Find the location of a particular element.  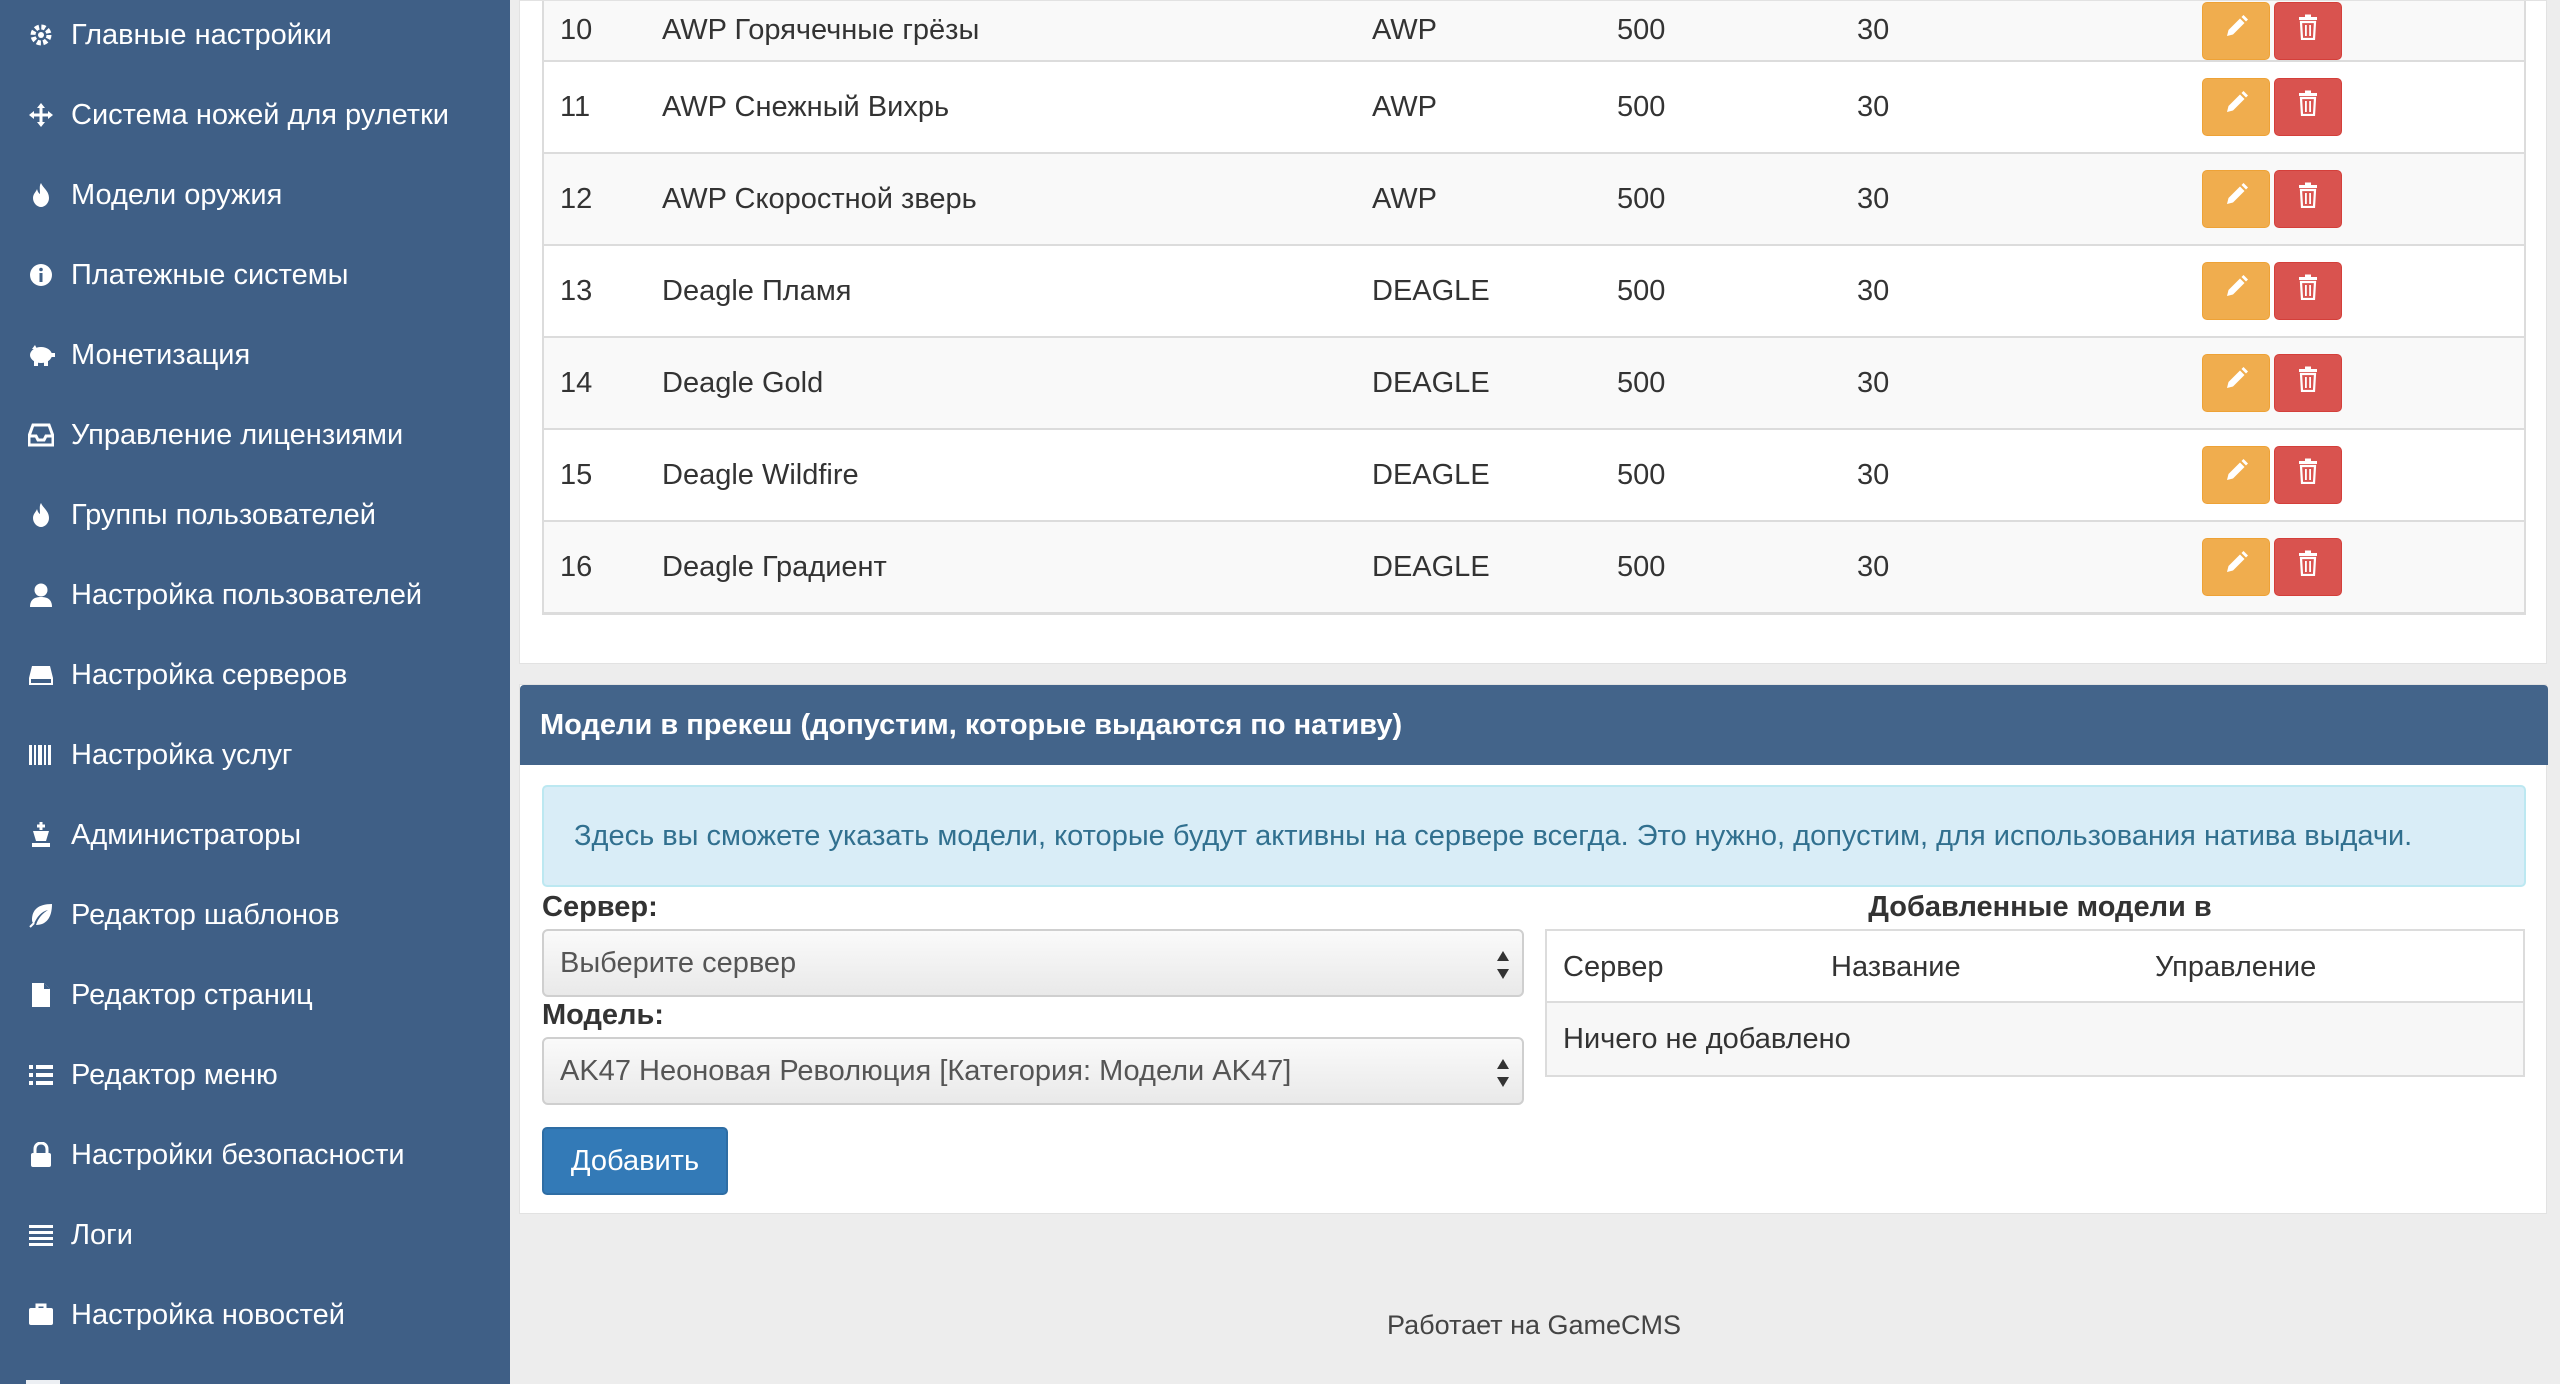

sidebar-item-page-editor: Редактор страниц is located at coordinates (255, 995).